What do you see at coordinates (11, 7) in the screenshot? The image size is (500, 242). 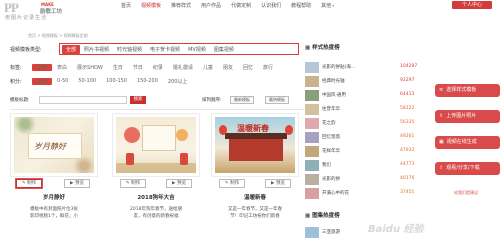 I see `logo-mark: PP` at bounding box center [11, 7].